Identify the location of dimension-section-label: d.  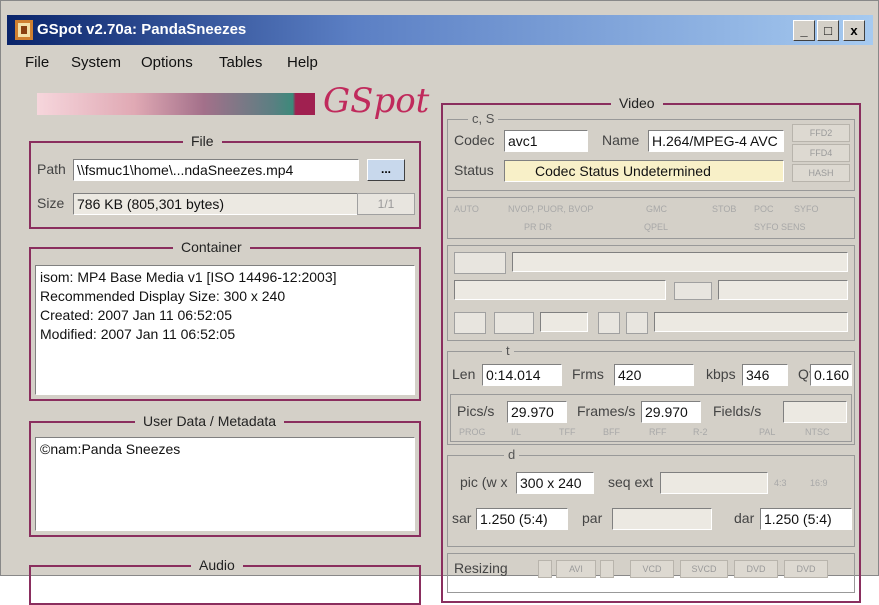
(512, 454).